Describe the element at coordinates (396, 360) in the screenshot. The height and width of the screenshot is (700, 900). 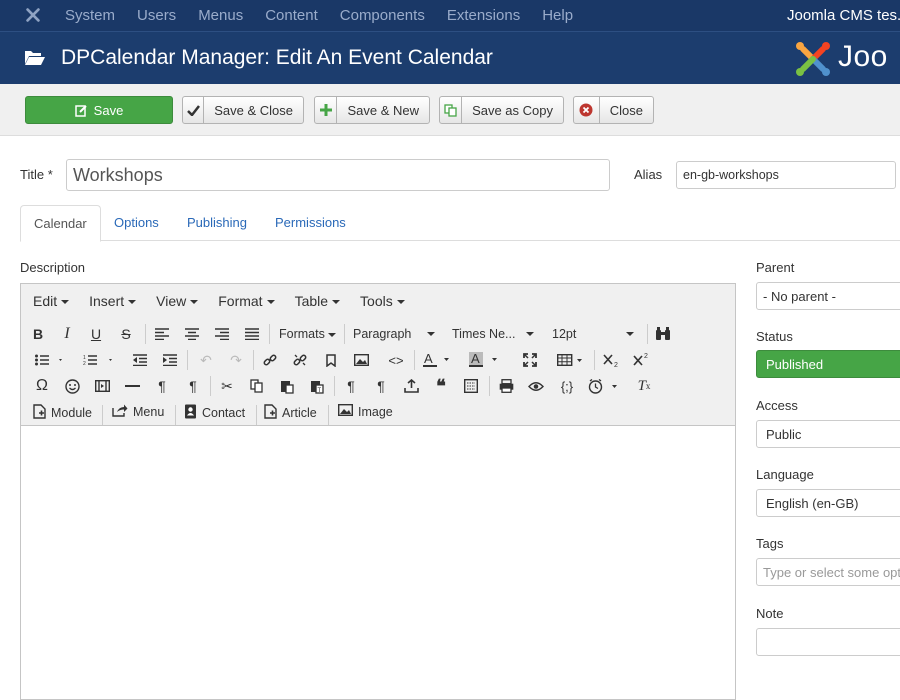
I see `code-icon: <>` at that location.